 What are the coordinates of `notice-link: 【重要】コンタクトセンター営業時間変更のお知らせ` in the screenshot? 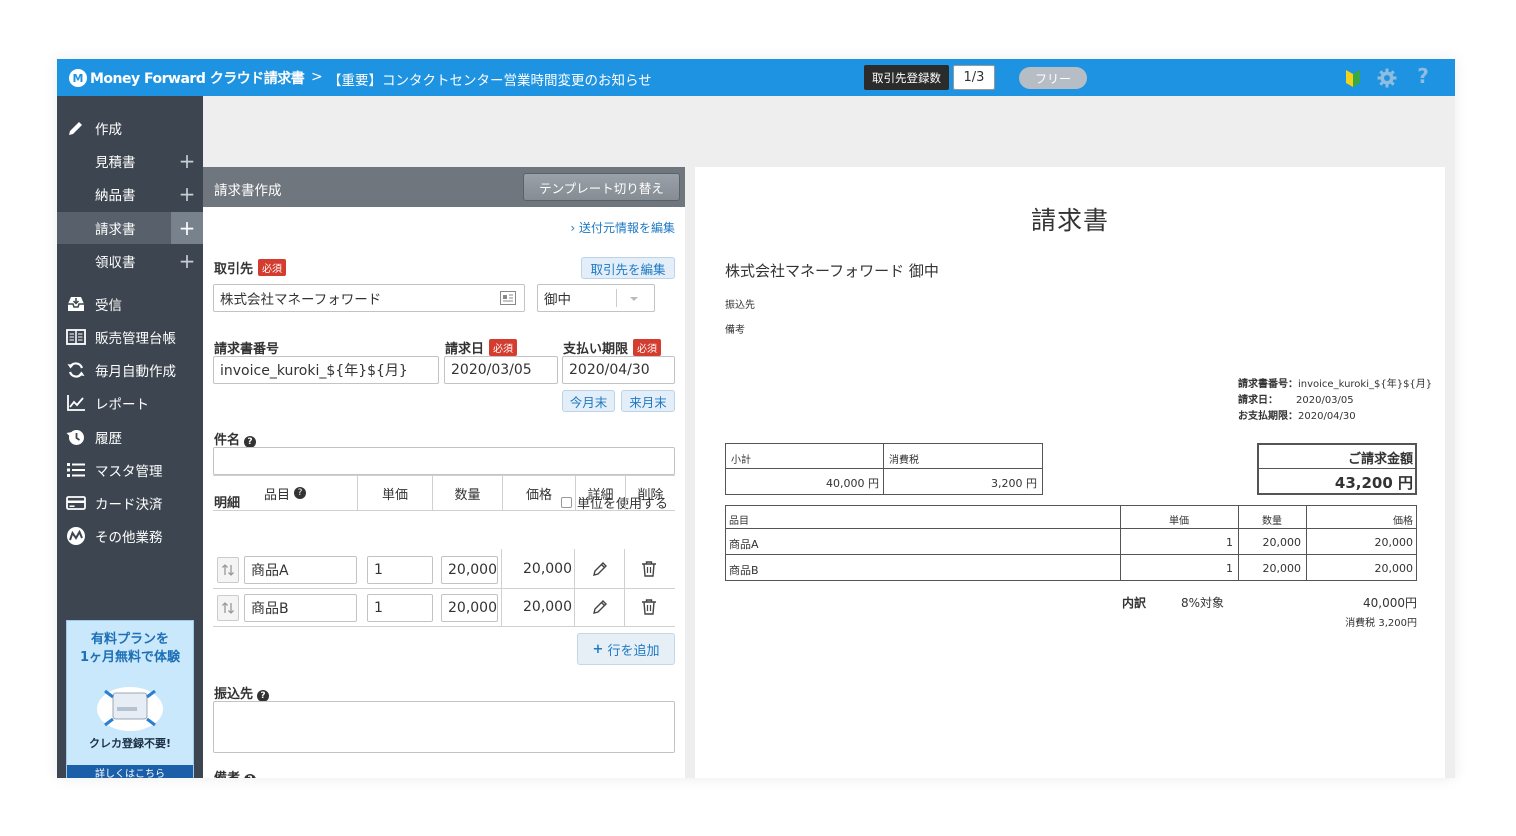 It's located at (490, 79).